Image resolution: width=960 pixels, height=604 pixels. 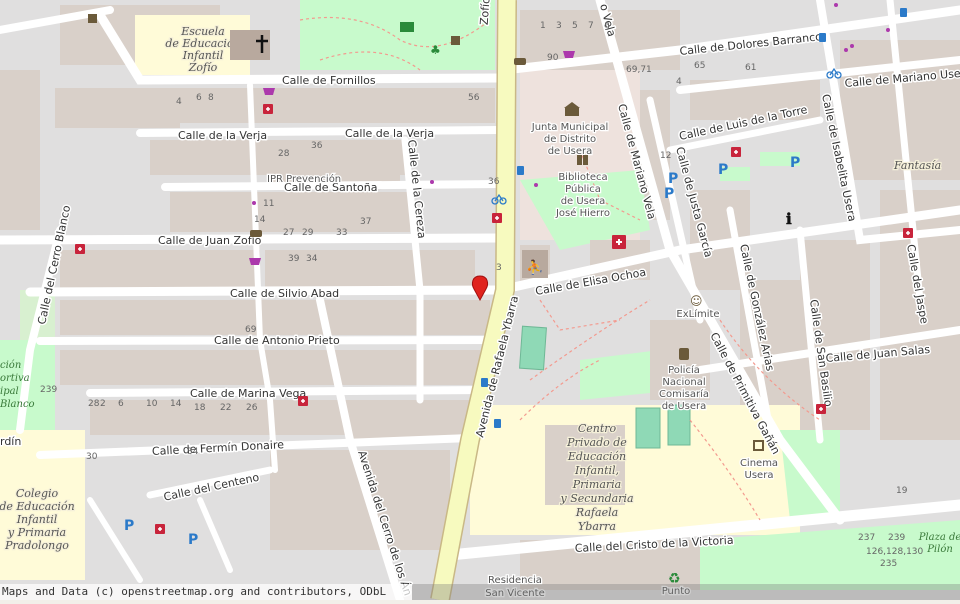 I want to click on info-icon: ℹ, so click(x=789, y=219).